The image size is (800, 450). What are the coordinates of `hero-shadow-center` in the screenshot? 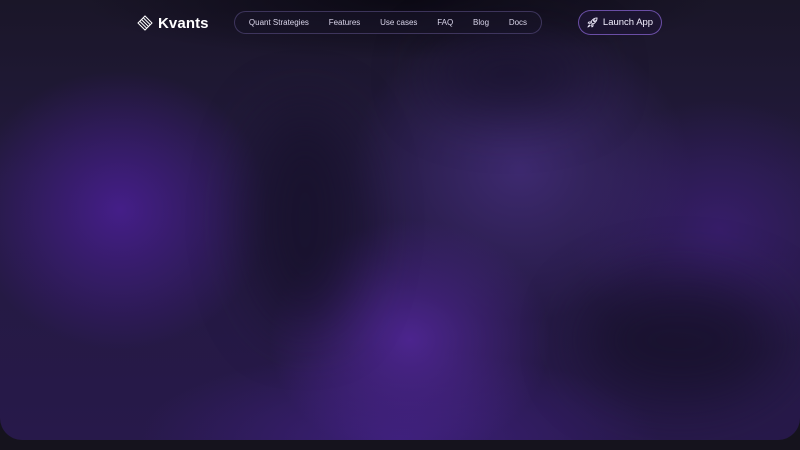 It's located at (510, 75).